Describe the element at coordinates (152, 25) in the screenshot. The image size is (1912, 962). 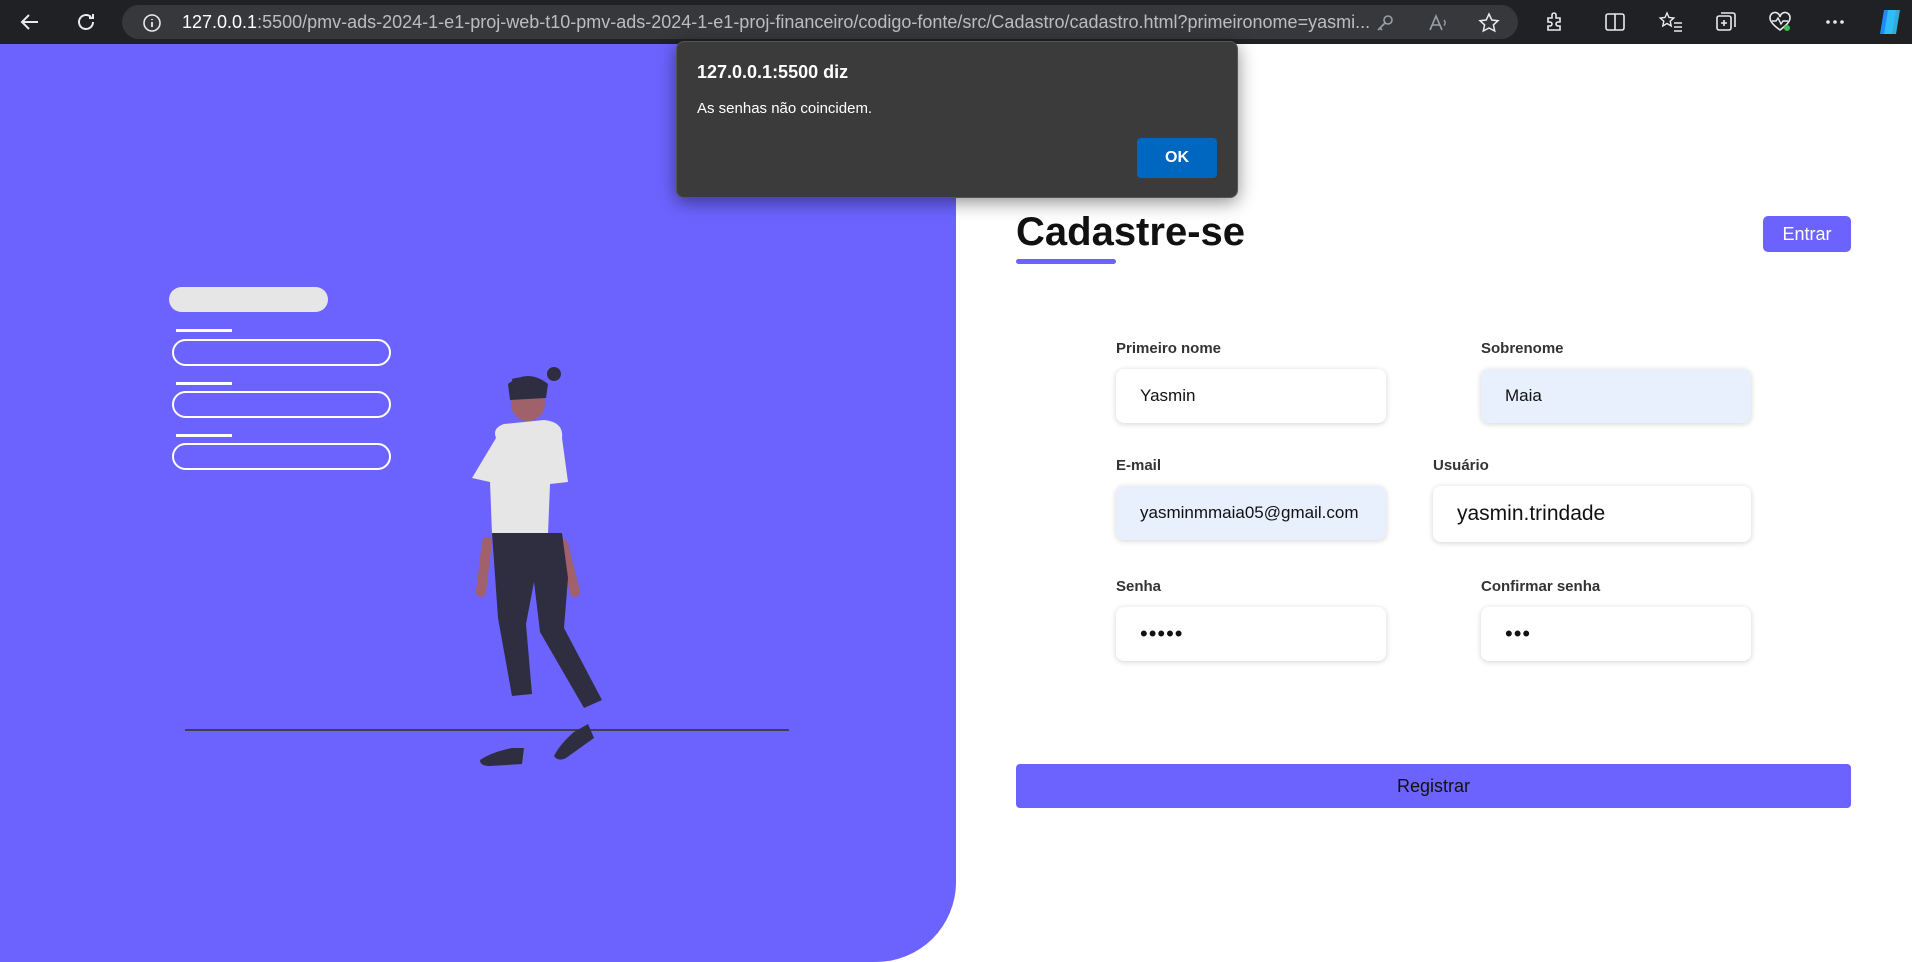
I see `site-info-icon` at that location.